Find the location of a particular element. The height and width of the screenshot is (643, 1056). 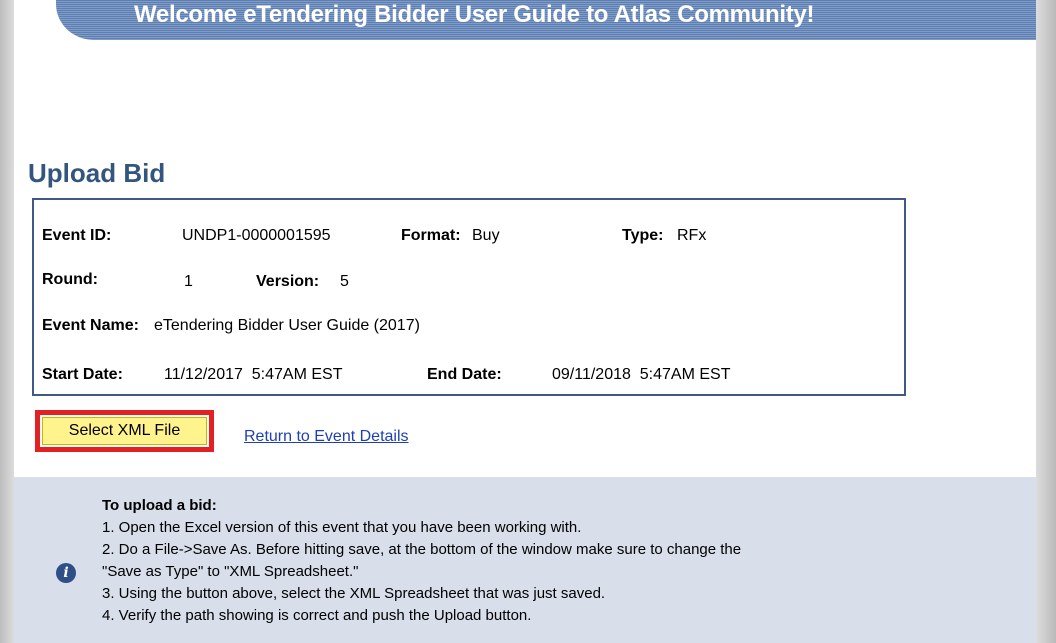

event-id-label: Event ID: is located at coordinates (77, 235).